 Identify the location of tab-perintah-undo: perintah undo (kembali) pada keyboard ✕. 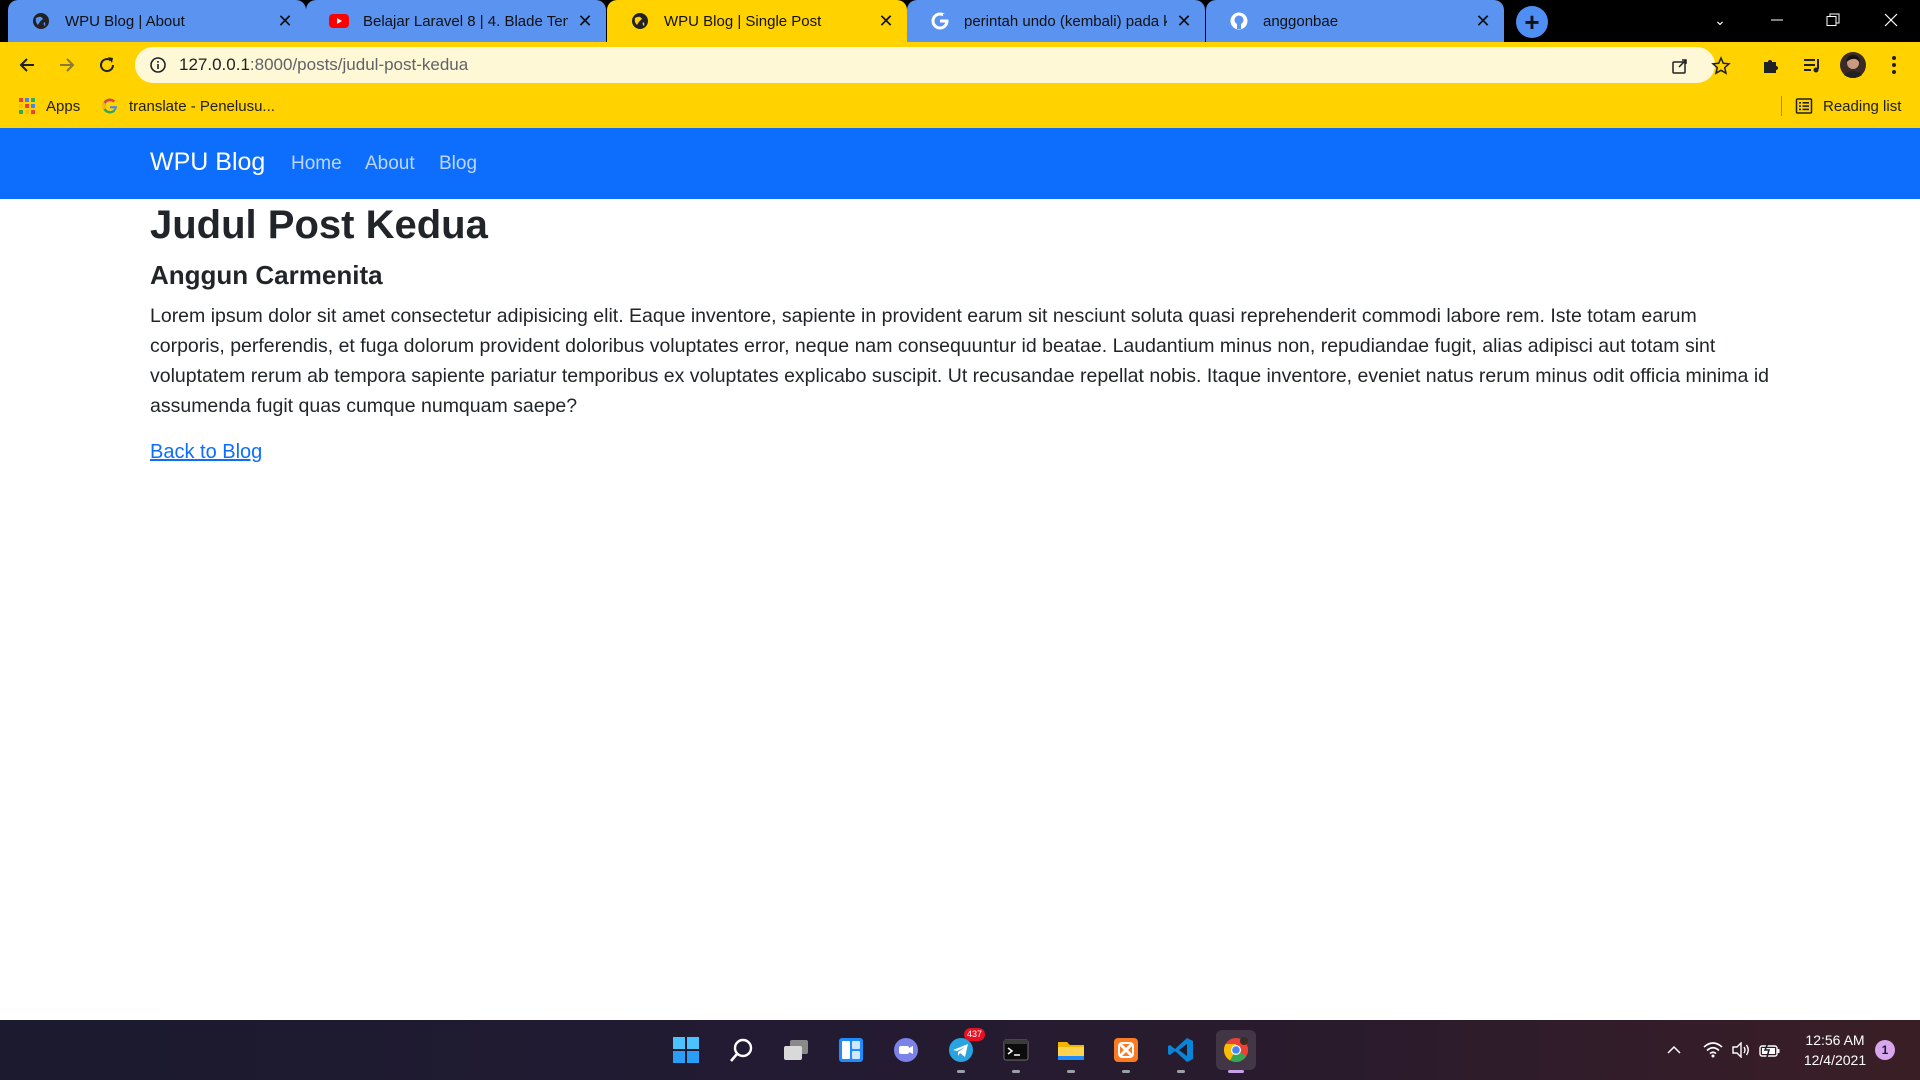
(1056, 21).